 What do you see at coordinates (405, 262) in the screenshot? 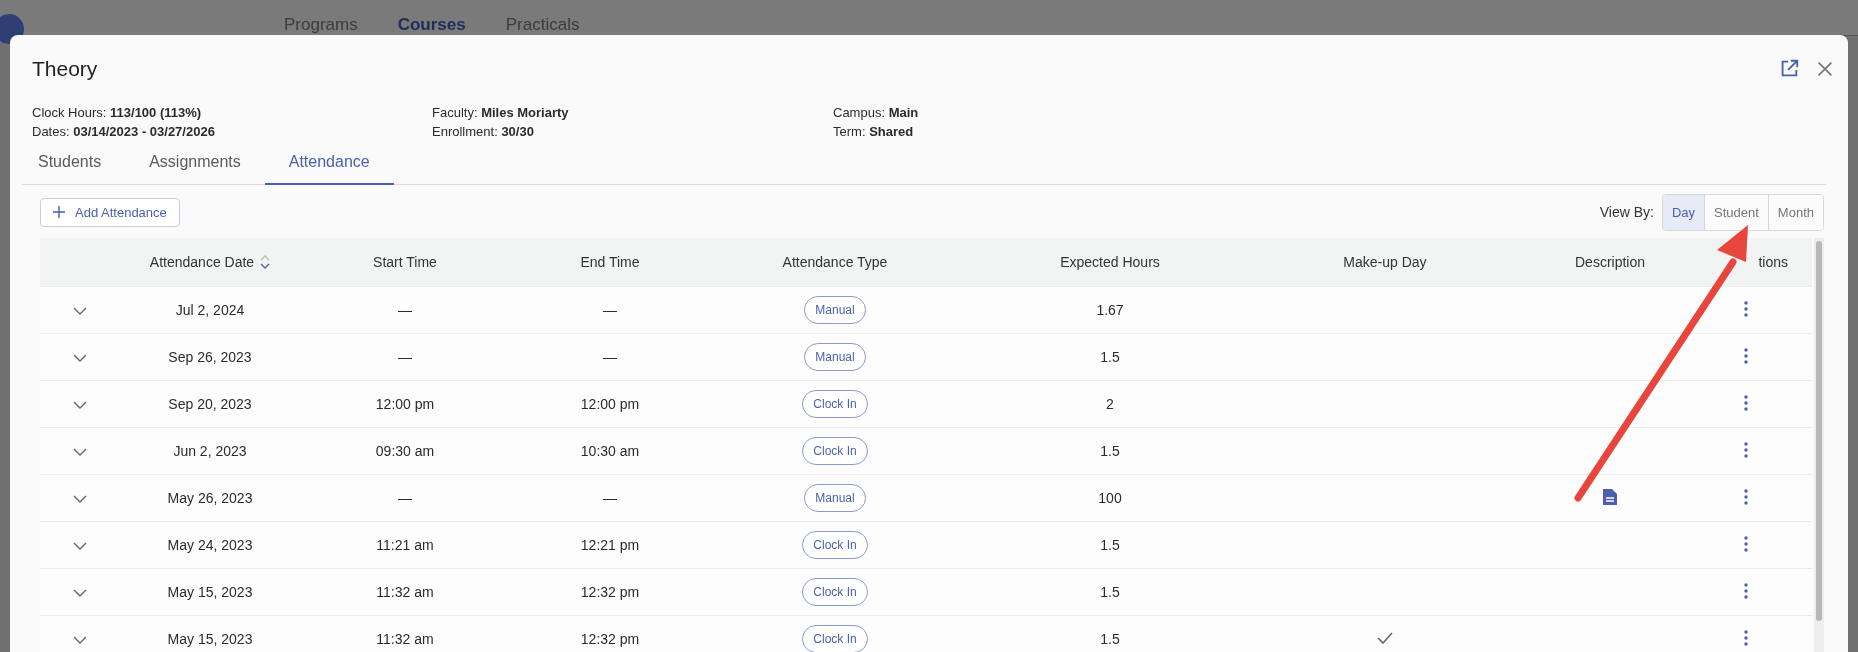
I see `column-header: Start Time` at bounding box center [405, 262].